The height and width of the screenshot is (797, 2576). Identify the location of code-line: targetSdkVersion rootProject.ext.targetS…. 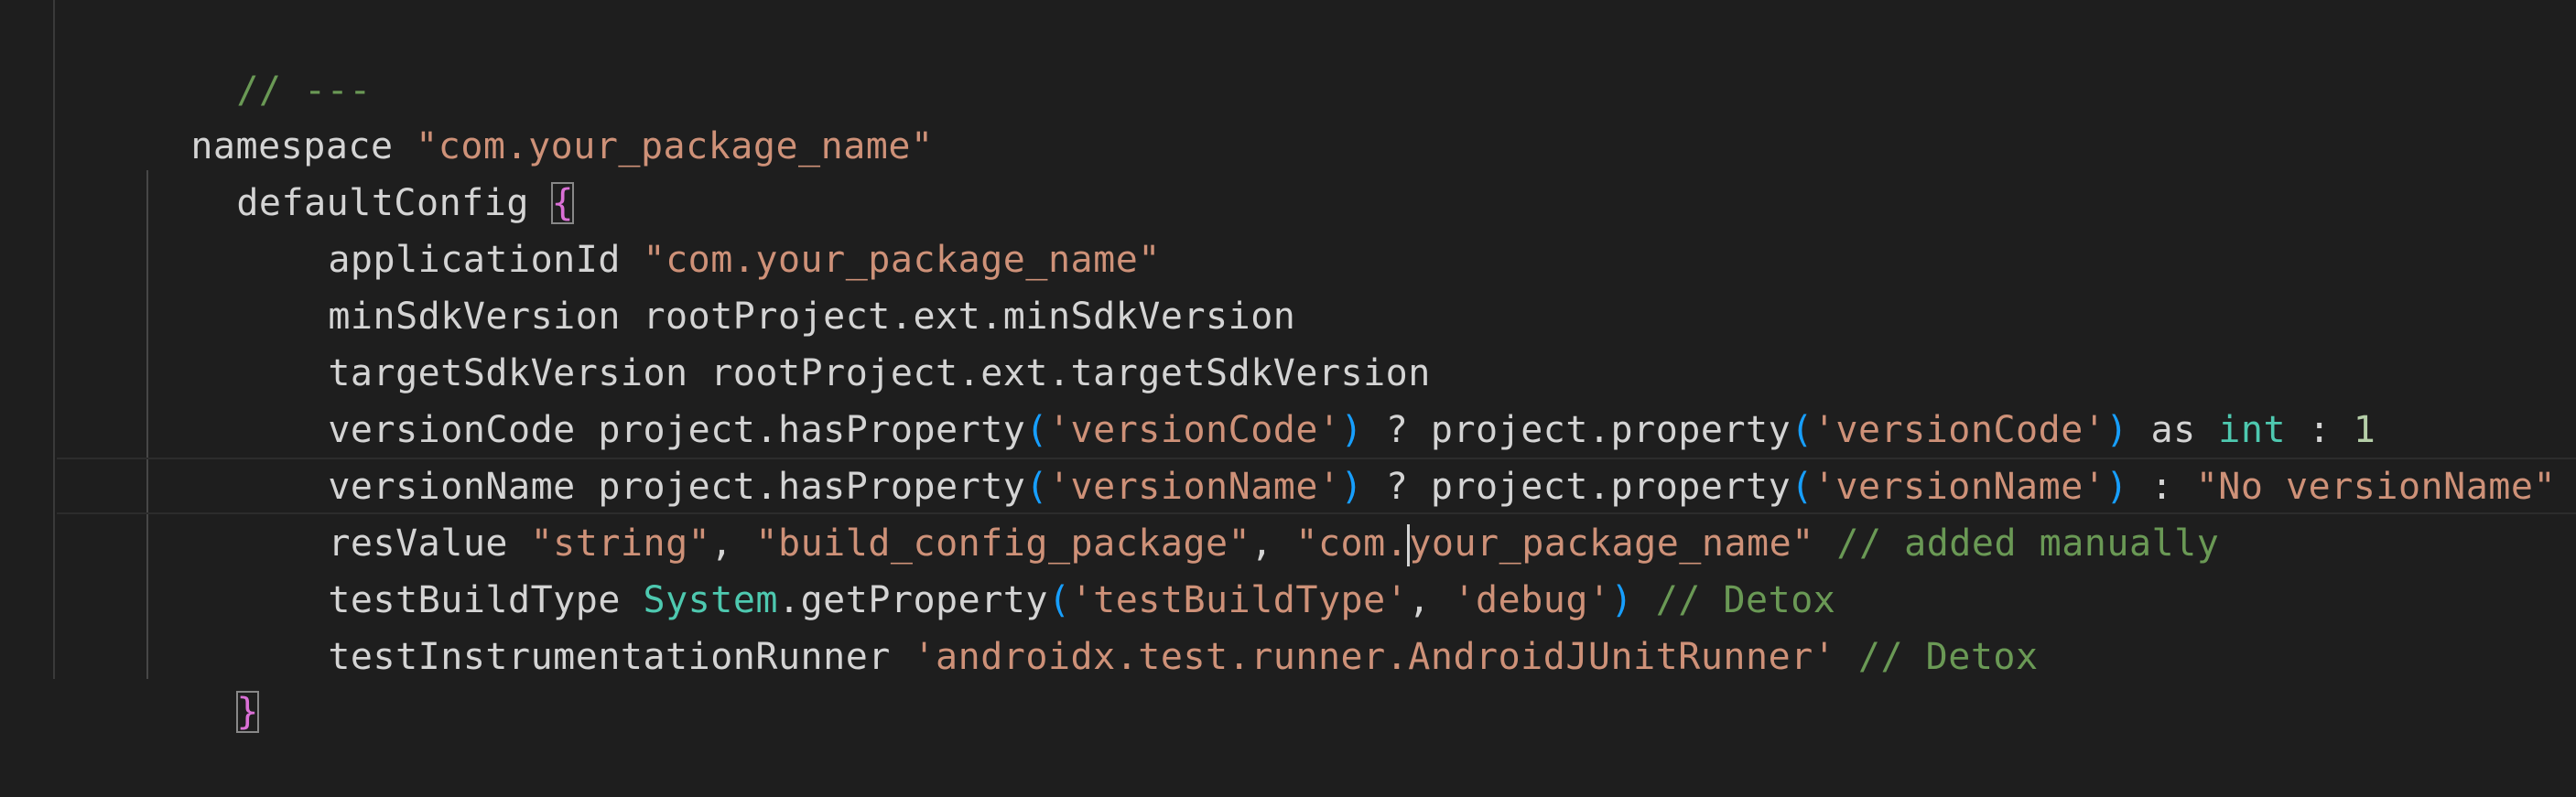
(835, 341).